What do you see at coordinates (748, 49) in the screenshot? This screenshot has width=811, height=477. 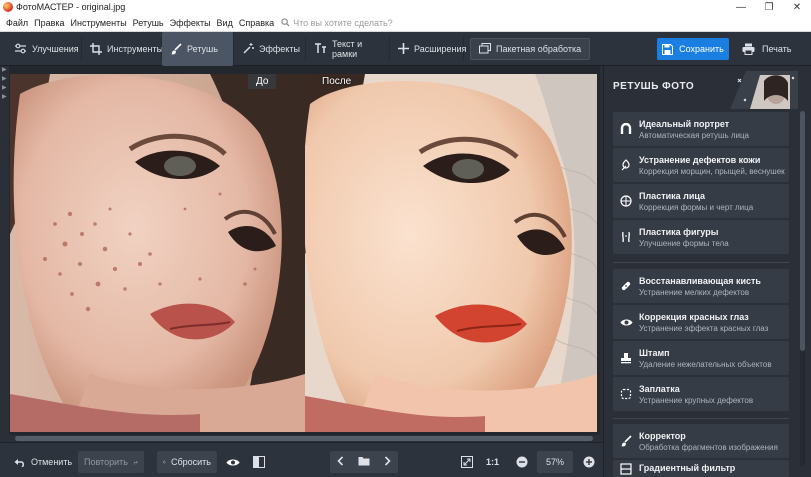 I see `printer-icon` at bounding box center [748, 49].